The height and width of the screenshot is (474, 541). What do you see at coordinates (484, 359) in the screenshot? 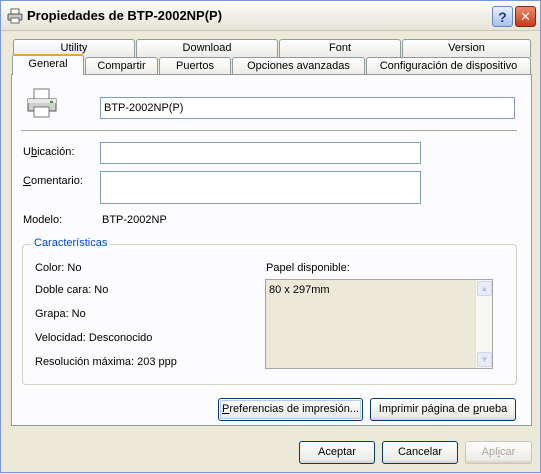
I see `scroll-down-icon: ▼` at bounding box center [484, 359].